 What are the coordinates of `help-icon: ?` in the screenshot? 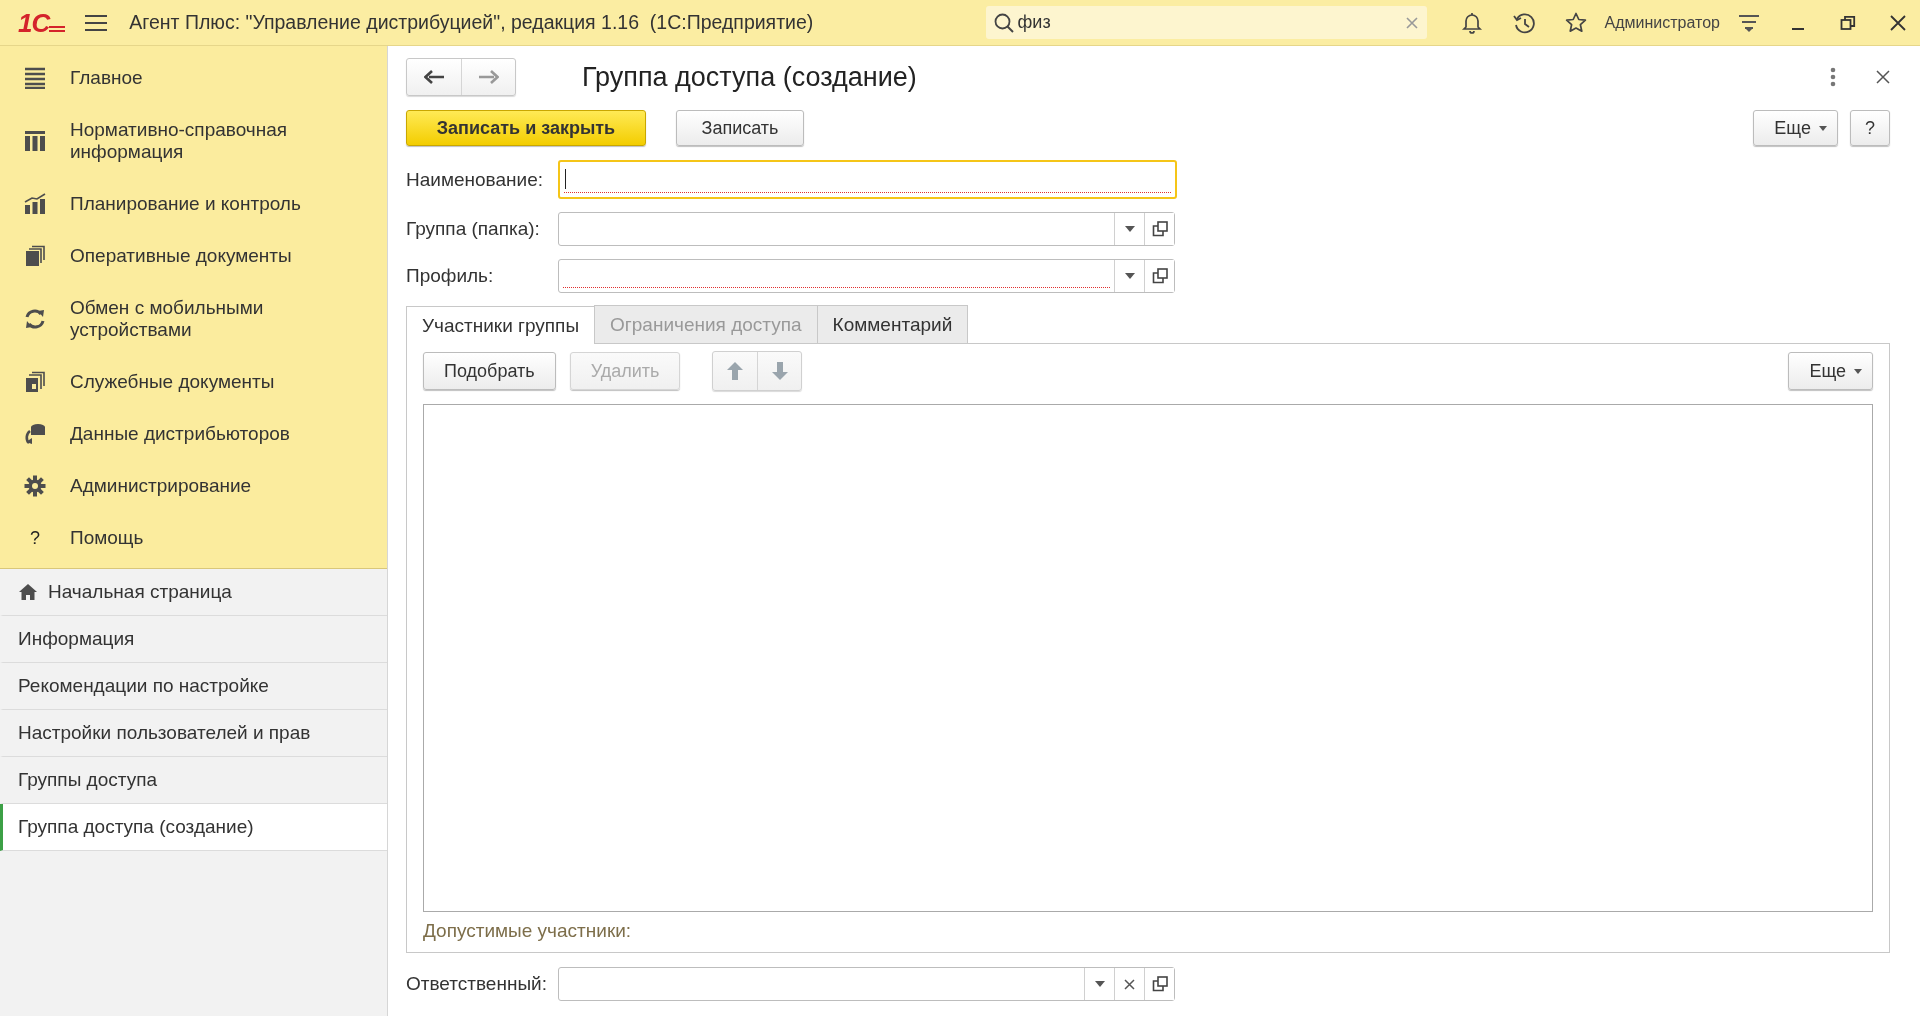 It's located at (35, 538).